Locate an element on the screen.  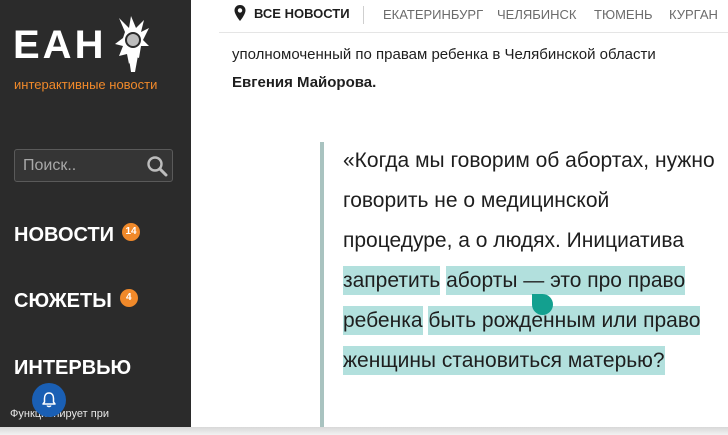
nav-item-label: НОВОСТИ is located at coordinates (64, 235).